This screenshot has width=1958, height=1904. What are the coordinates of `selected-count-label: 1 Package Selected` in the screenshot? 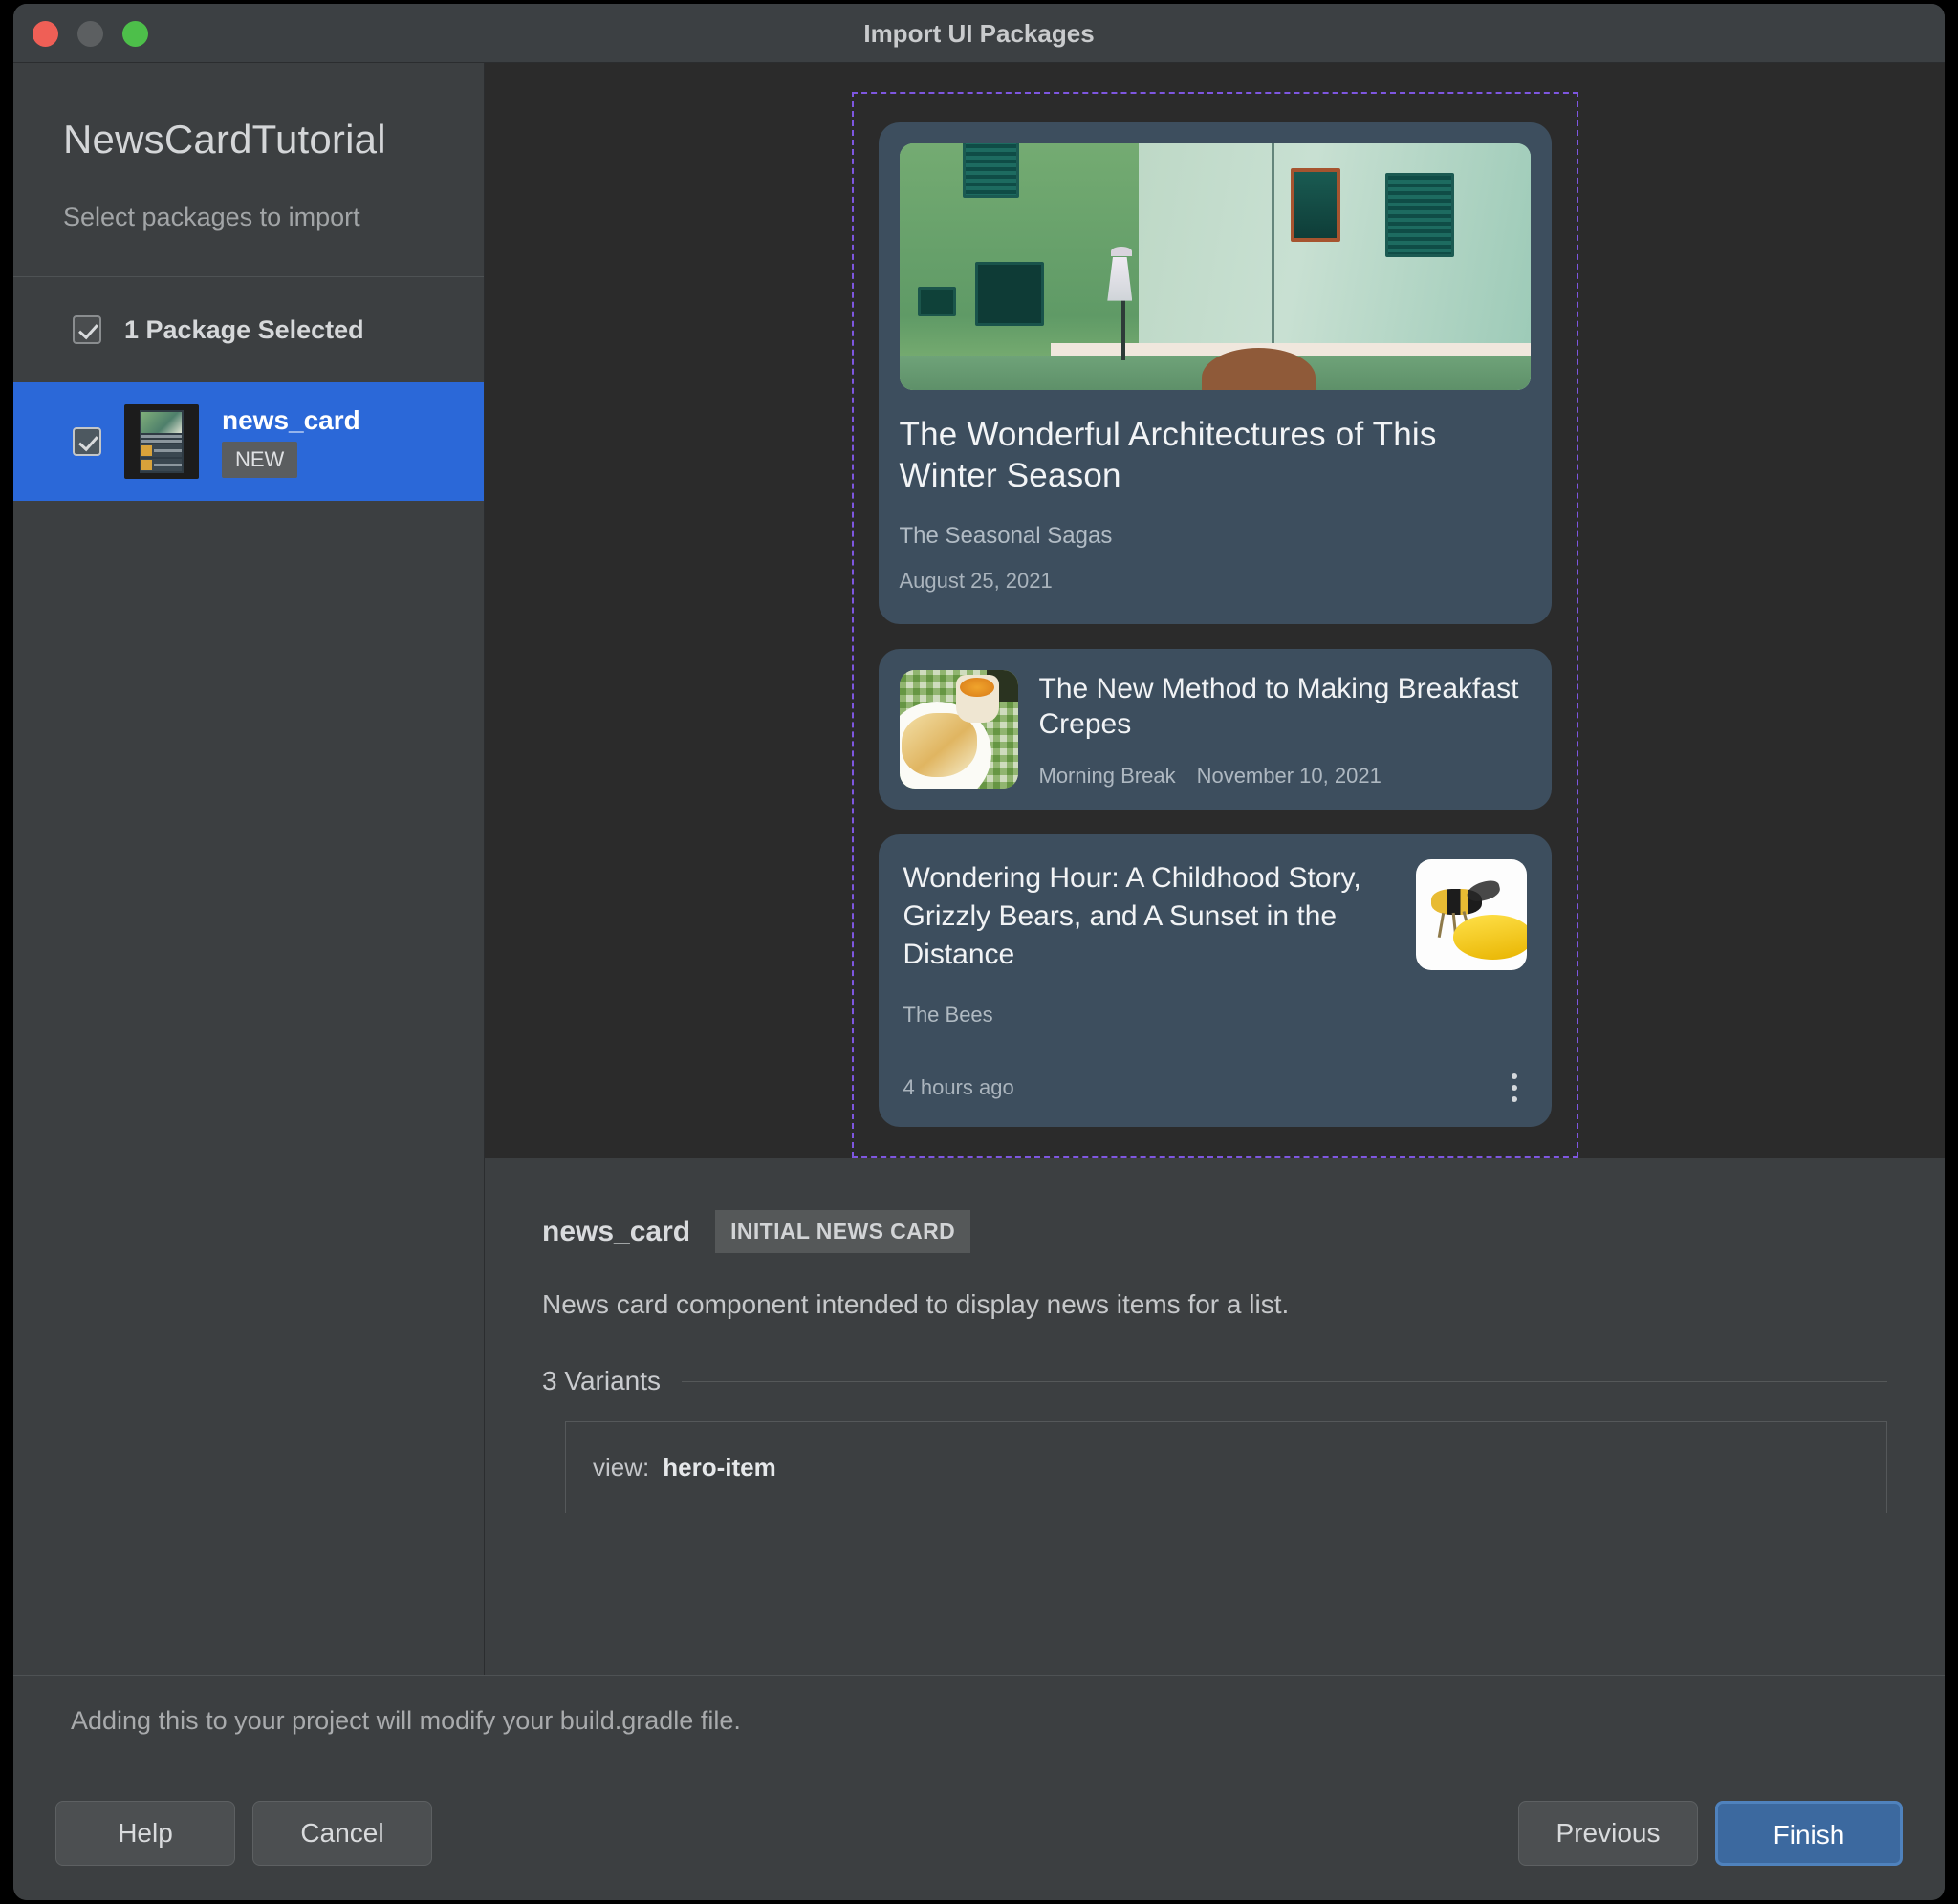 It's located at (244, 329).